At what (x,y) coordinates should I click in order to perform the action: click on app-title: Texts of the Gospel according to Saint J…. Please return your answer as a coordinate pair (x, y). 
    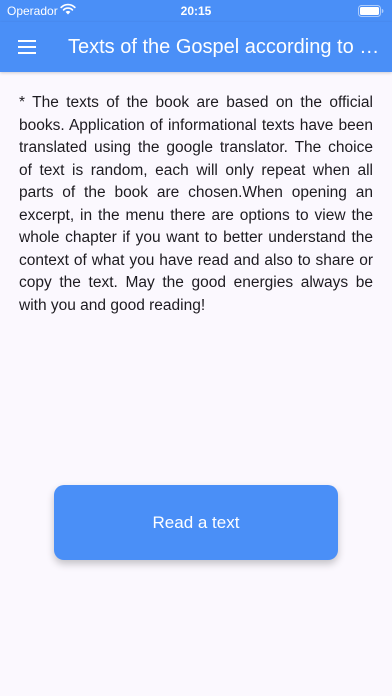
    Looking at the image, I should click on (224, 47).